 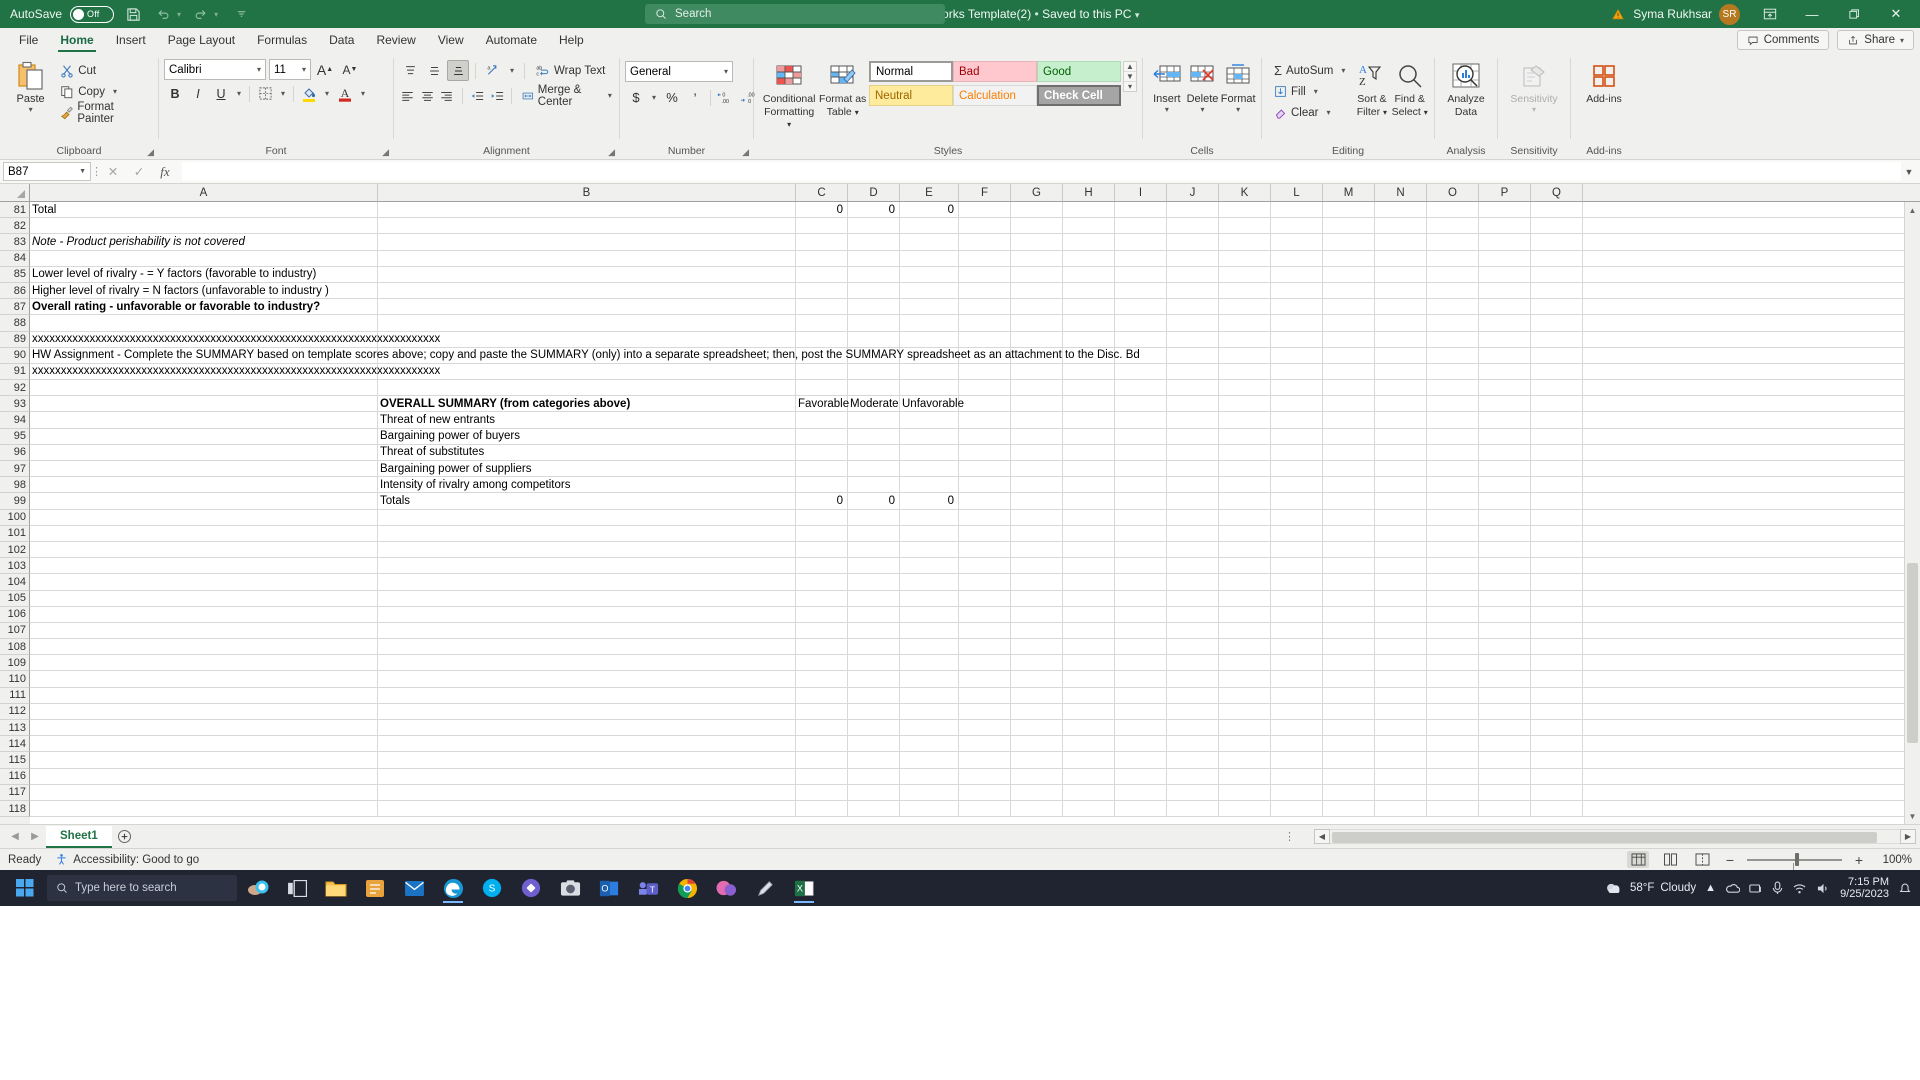 I want to click on cell-I109, so click(x=1141, y=663).